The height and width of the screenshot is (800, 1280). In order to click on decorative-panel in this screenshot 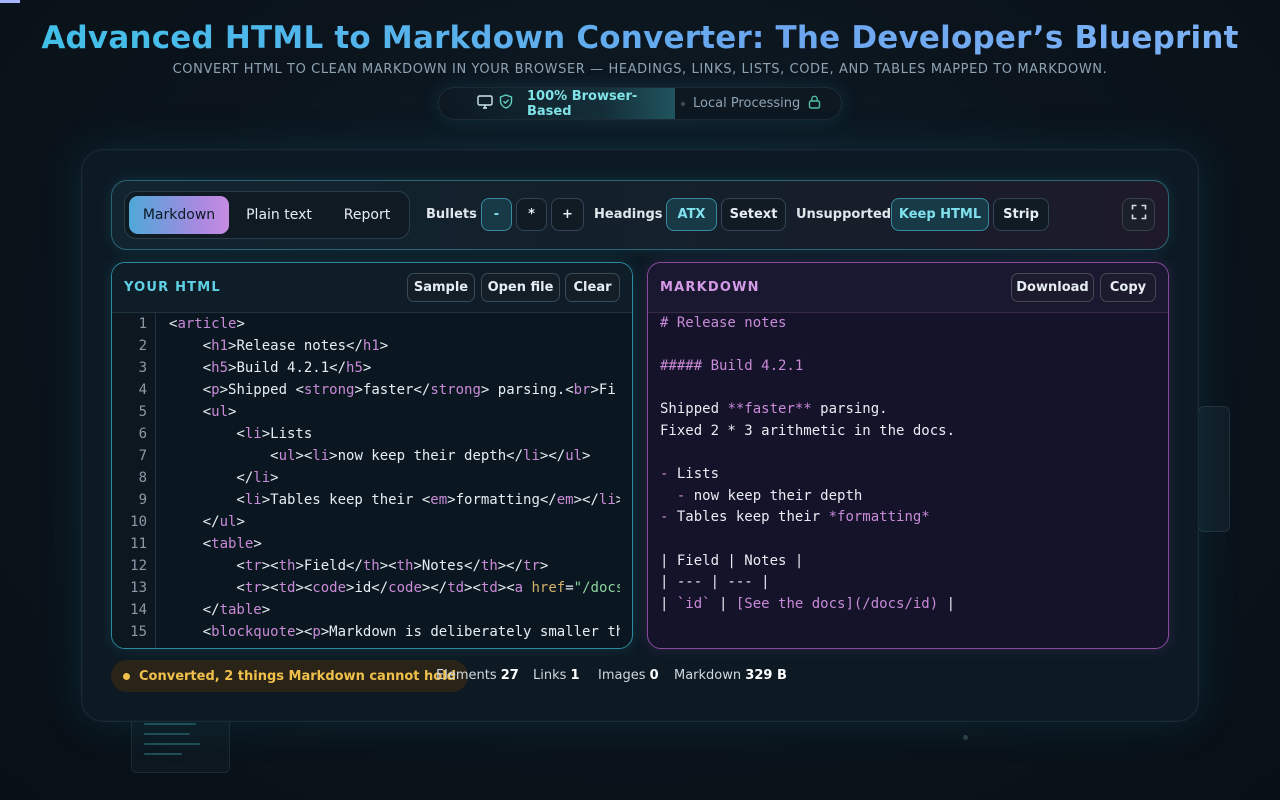, I will do `click(1214, 469)`.